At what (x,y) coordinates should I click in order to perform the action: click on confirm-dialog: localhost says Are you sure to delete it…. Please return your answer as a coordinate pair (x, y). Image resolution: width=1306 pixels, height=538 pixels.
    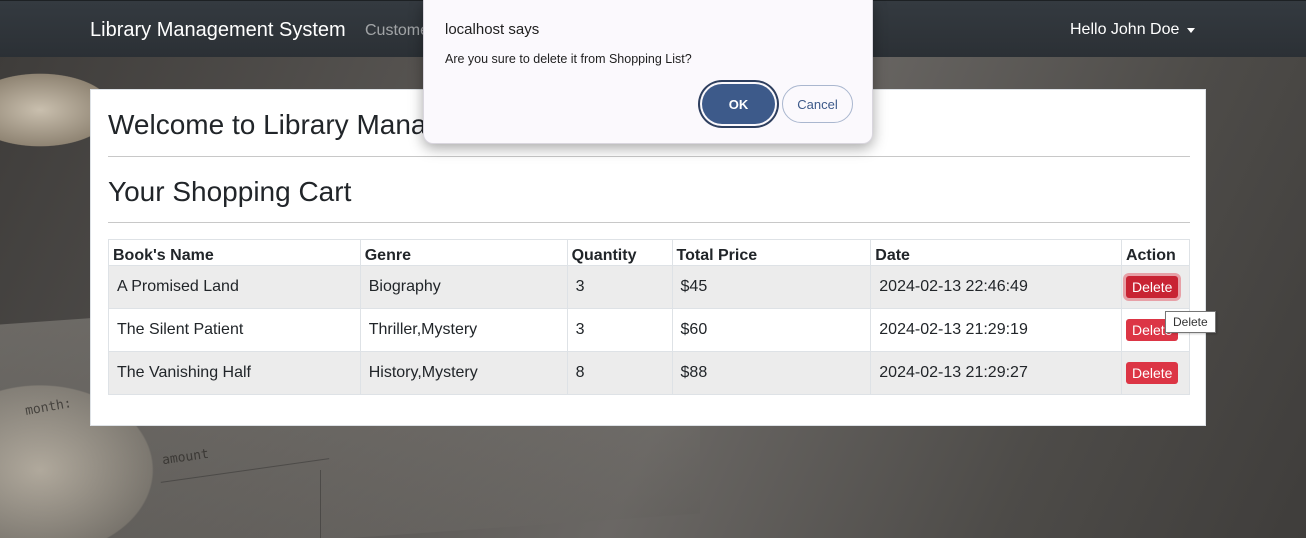
    Looking at the image, I should click on (648, 72).